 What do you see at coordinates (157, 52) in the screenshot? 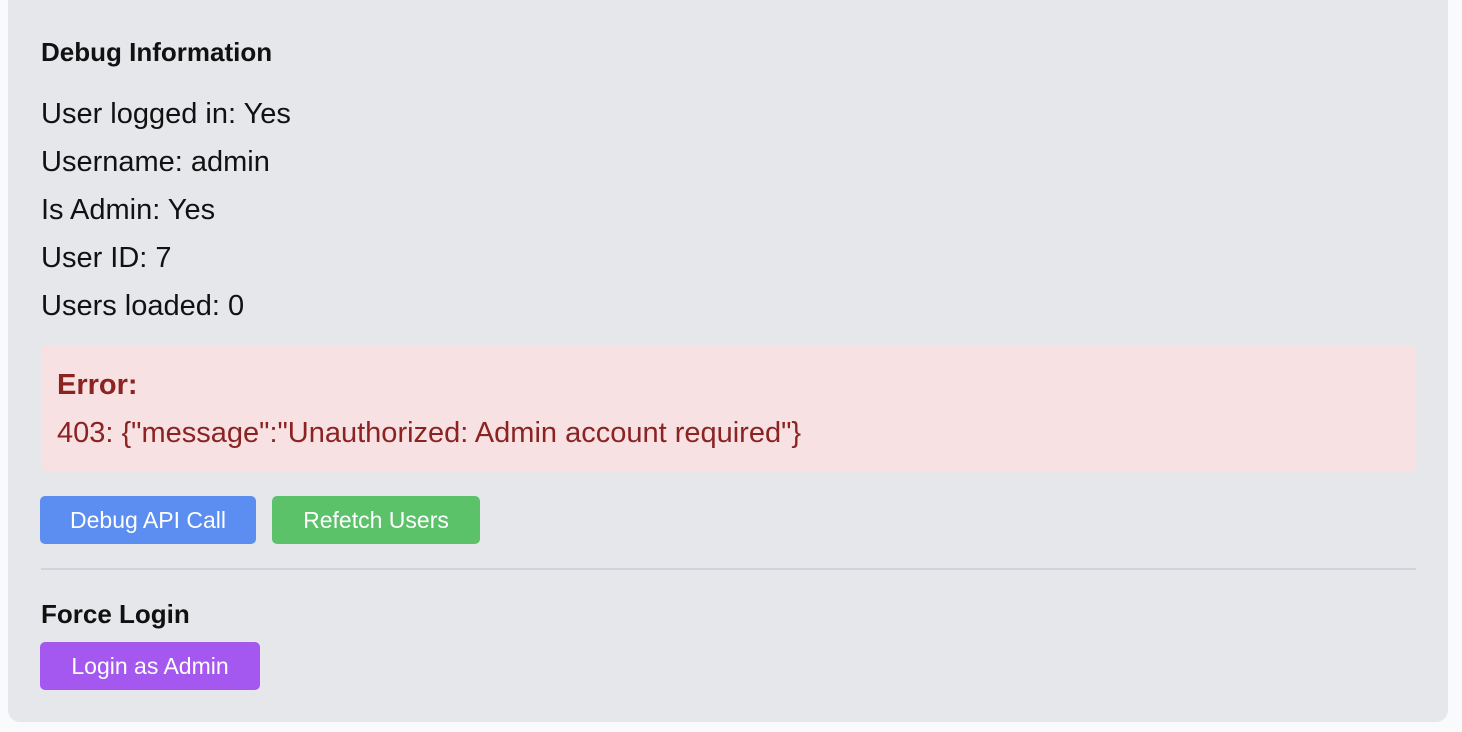
I see `debug-title: Debug Information` at bounding box center [157, 52].